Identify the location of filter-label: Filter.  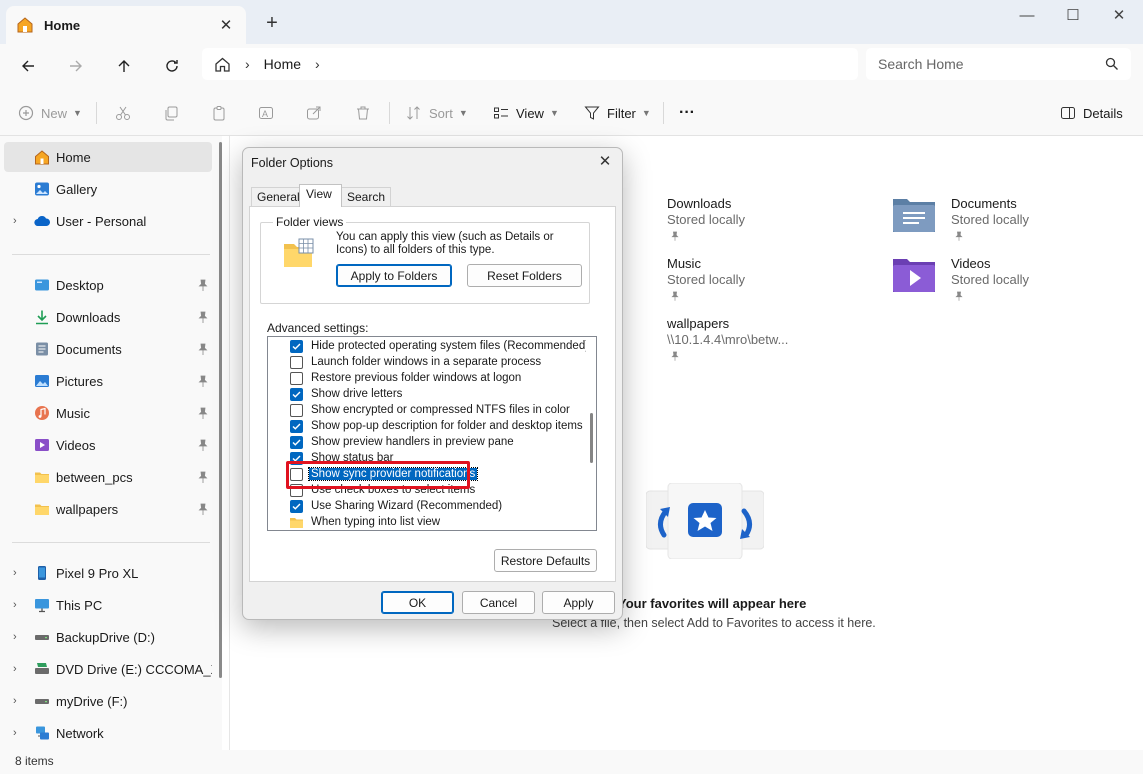
(621, 113).